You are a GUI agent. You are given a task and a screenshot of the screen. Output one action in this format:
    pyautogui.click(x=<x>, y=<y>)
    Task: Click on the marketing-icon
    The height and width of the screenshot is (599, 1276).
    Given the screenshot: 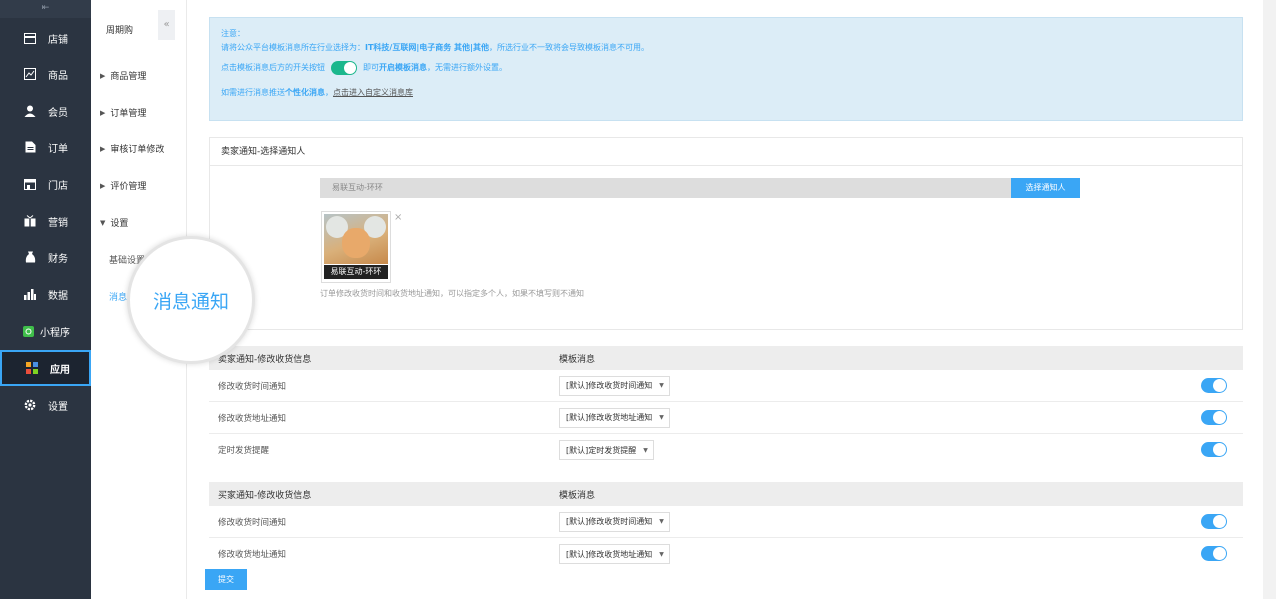 What is the action you would take?
    pyautogui.click(x=30, y=221)
    